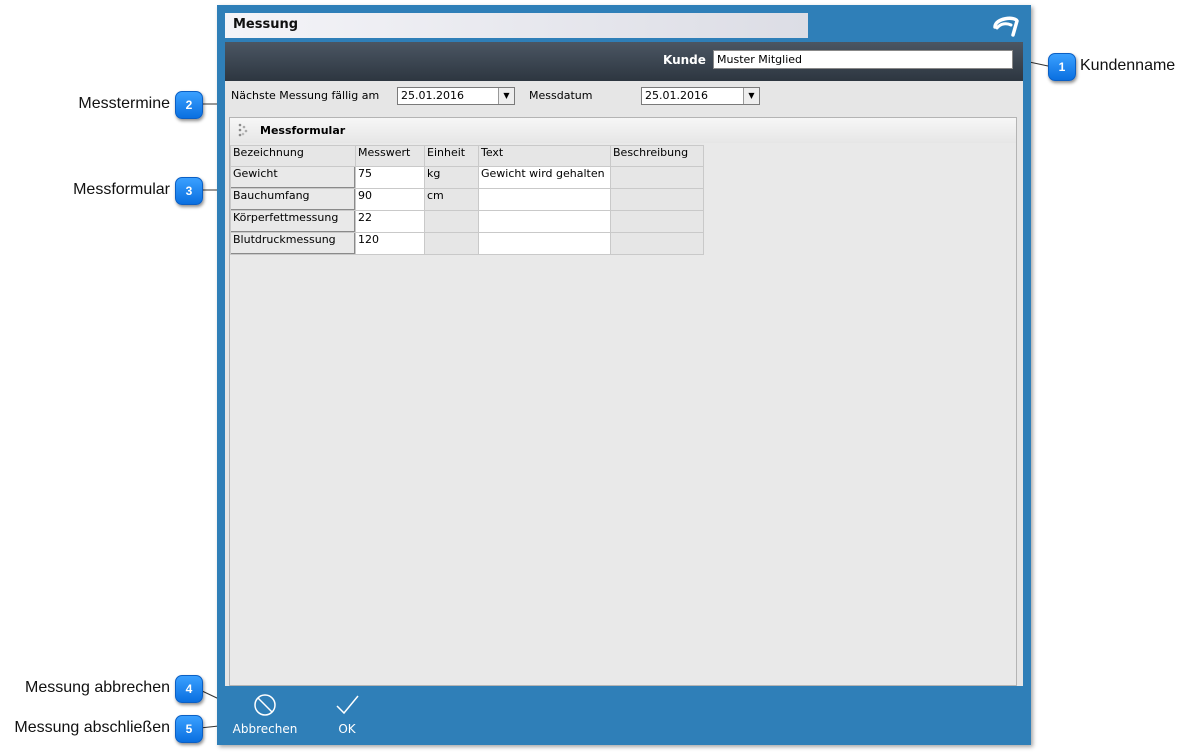  What do you see at coordinates (676, 95) in the screenshot?
I see `messdatum-value: 25.01.2016` at bounding box center [676, 95].